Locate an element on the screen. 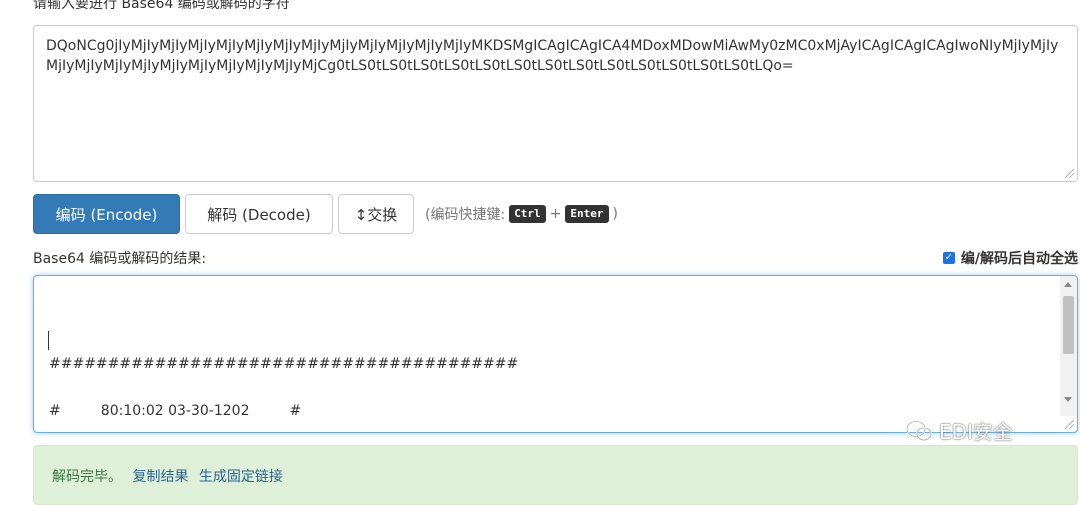  shortcut-hint: (编码快捷键: Ctrl + Enter ) is located at coordinates (521, 214).